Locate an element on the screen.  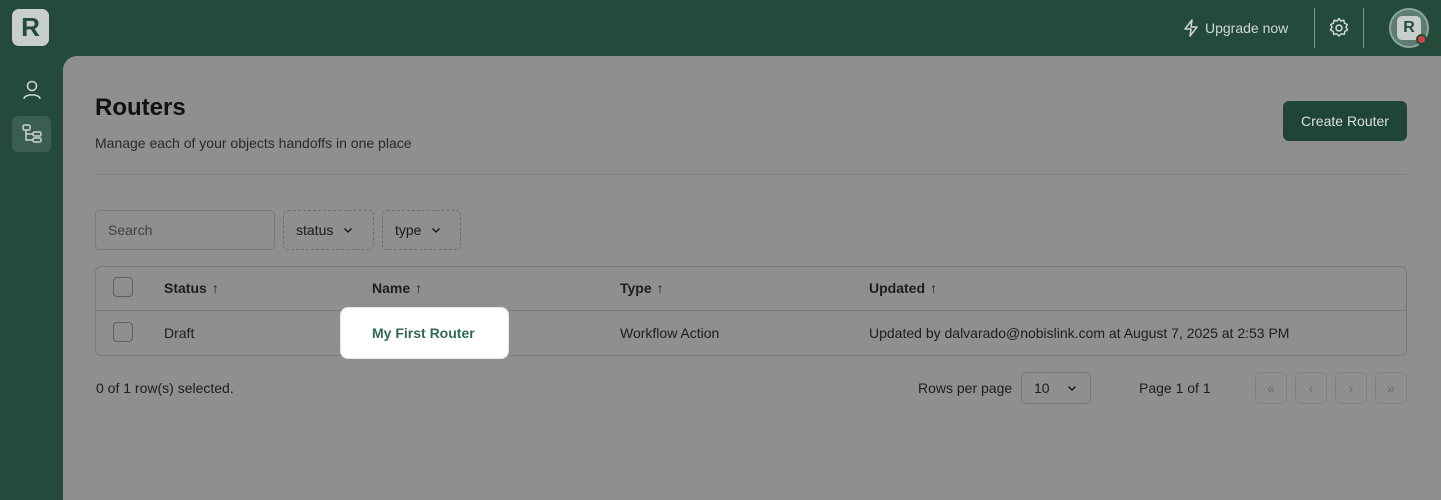
column-header-type: Type ↑ is located at coordinates (642, 288).